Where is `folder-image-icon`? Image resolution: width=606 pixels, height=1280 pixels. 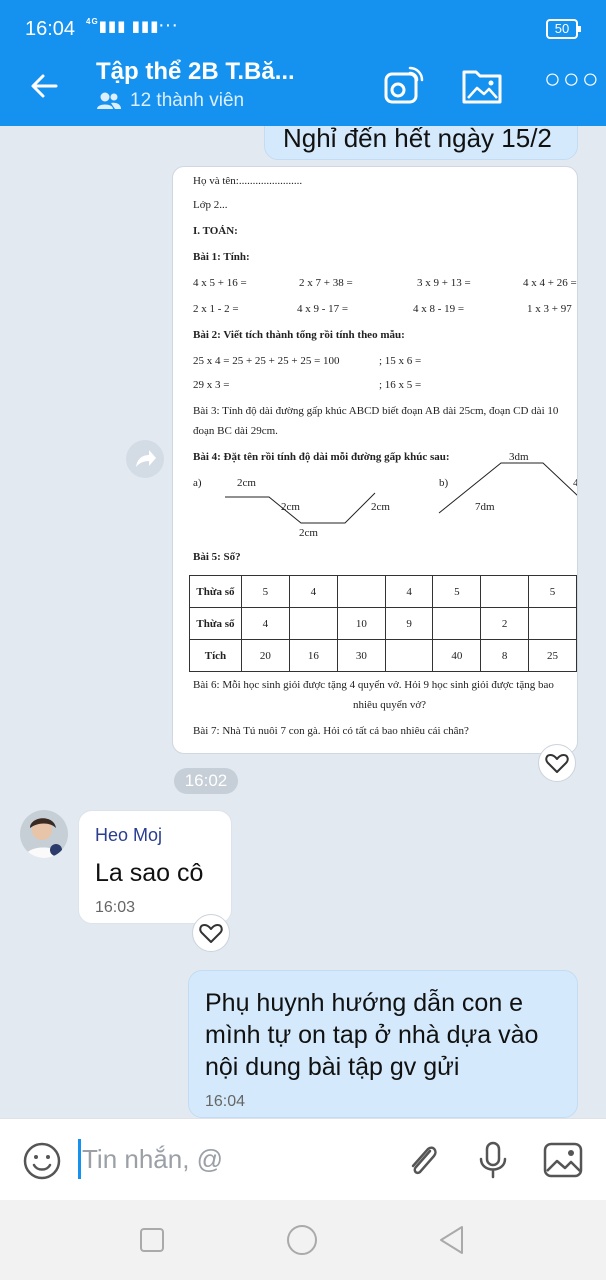
folder-image-icon is located at coordinates (482, 87).